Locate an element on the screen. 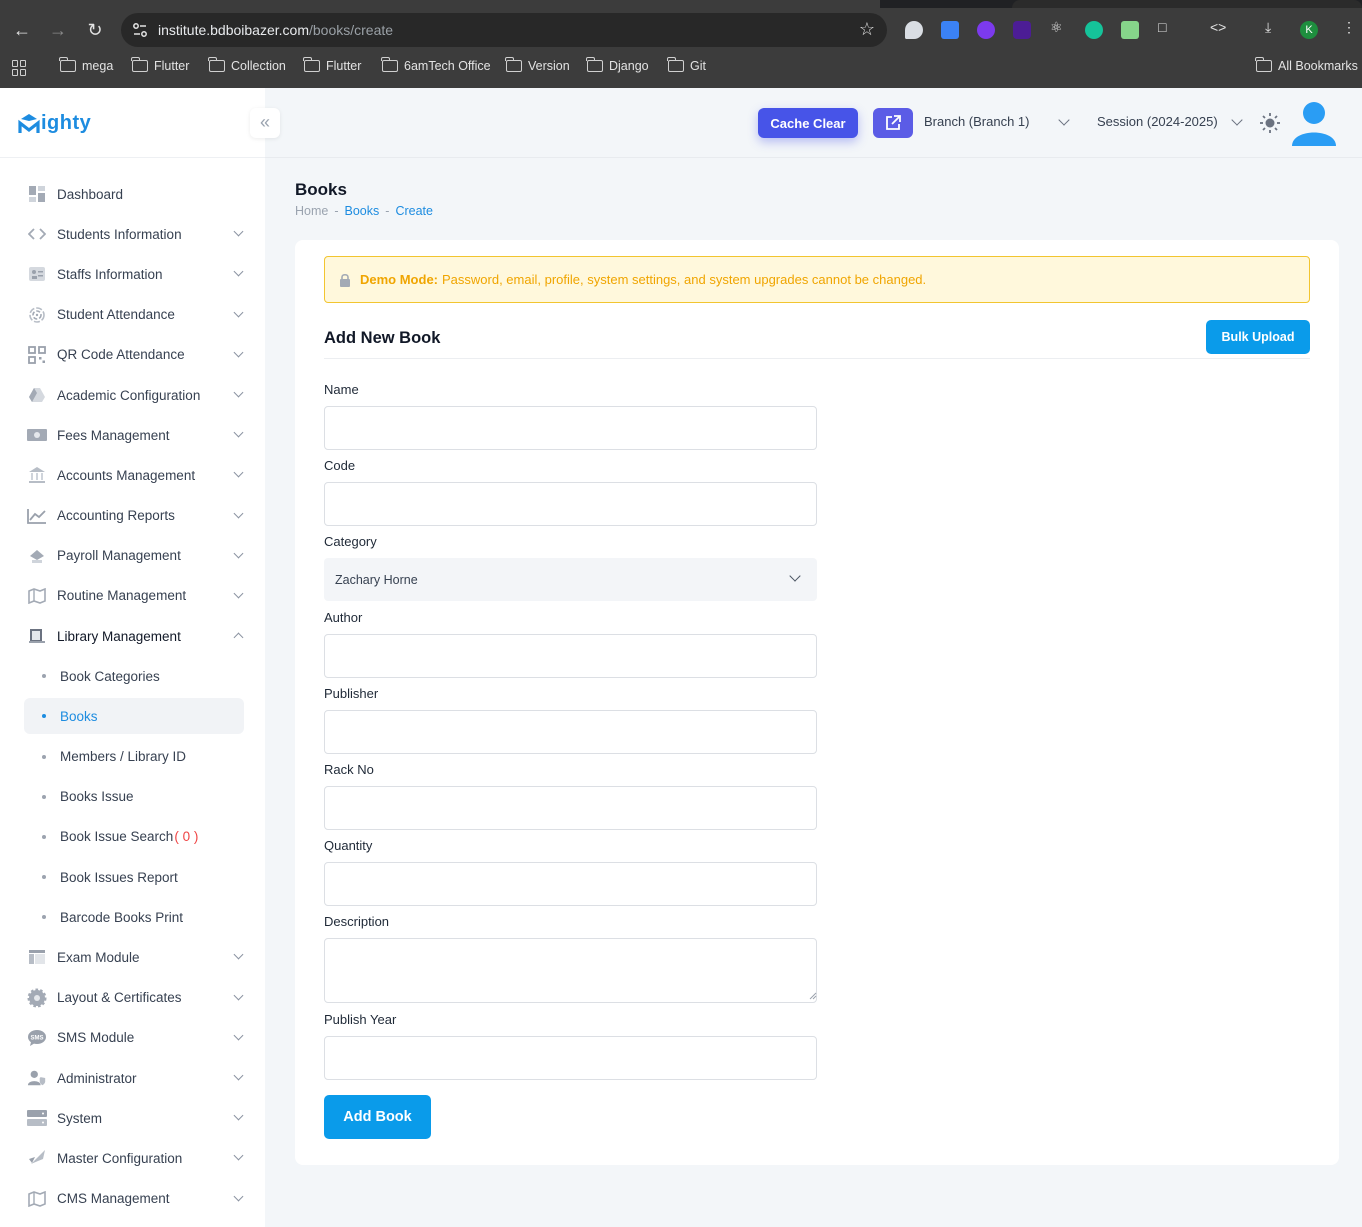 The height and width of the screenshot is (1227, 1362). forward-icon: → is located at coordinates (58, 30).